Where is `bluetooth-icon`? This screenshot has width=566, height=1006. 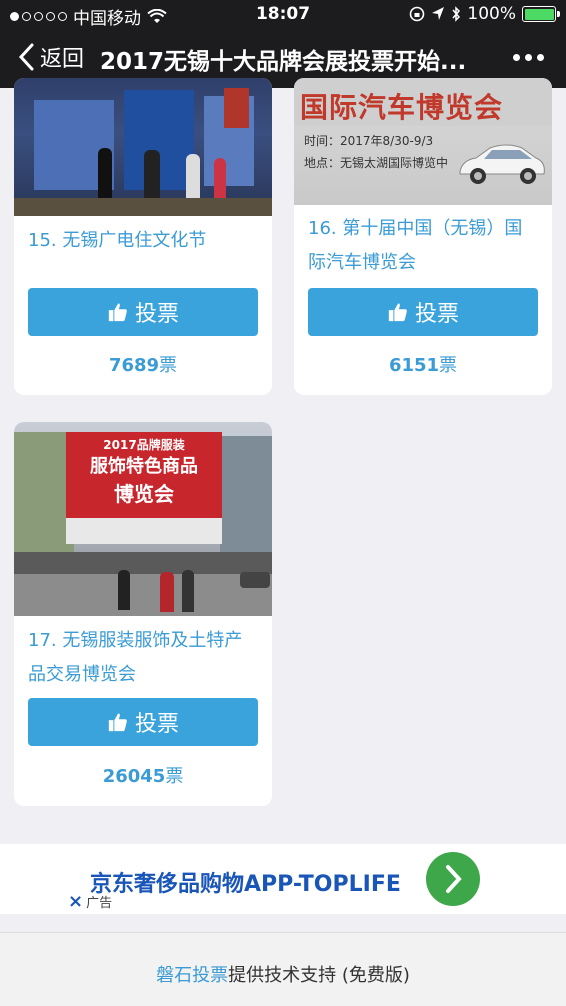 bluetooth-icon is located at coordinates (456, 14).